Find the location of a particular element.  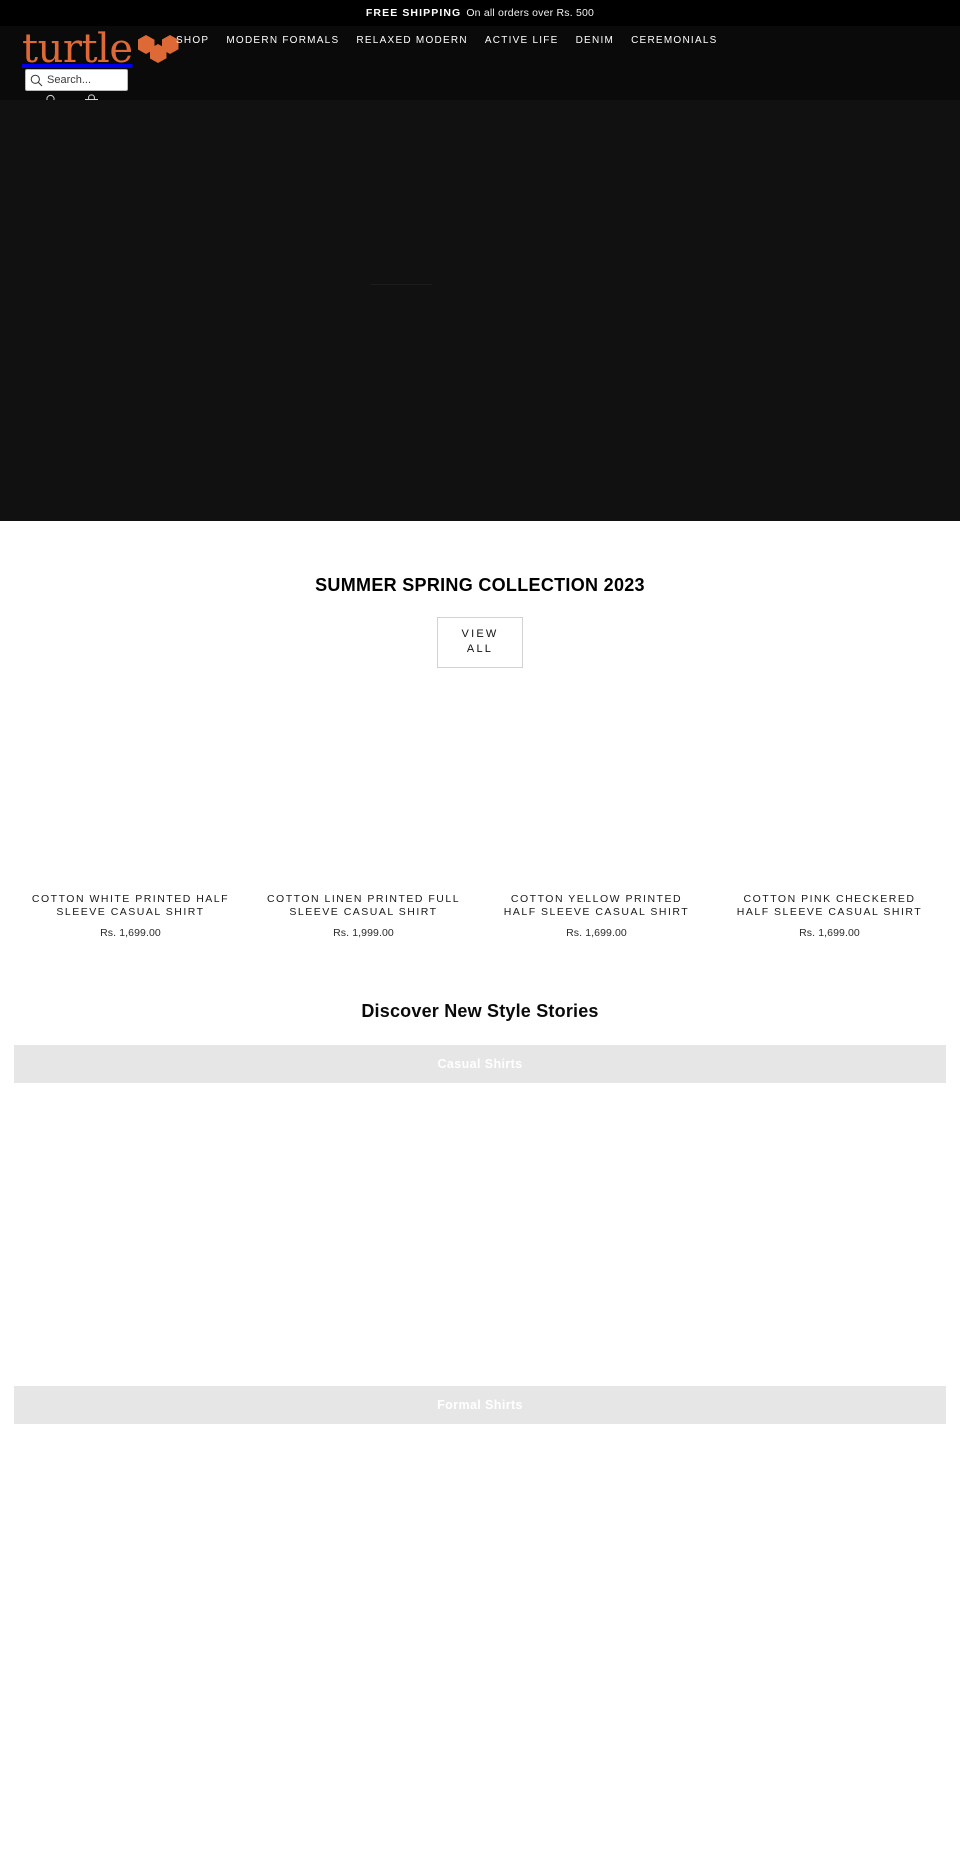

story-banner-label: Casual Shirts is located at coordinates (480, 1064).